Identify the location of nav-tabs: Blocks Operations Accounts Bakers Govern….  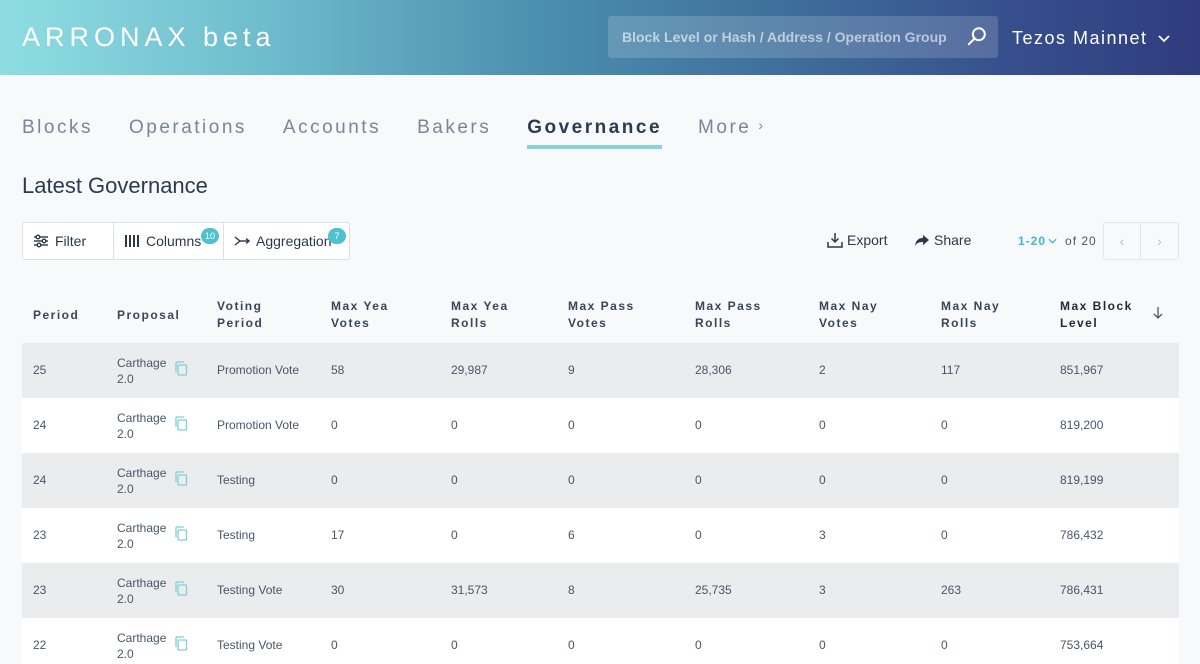
(412, 134).